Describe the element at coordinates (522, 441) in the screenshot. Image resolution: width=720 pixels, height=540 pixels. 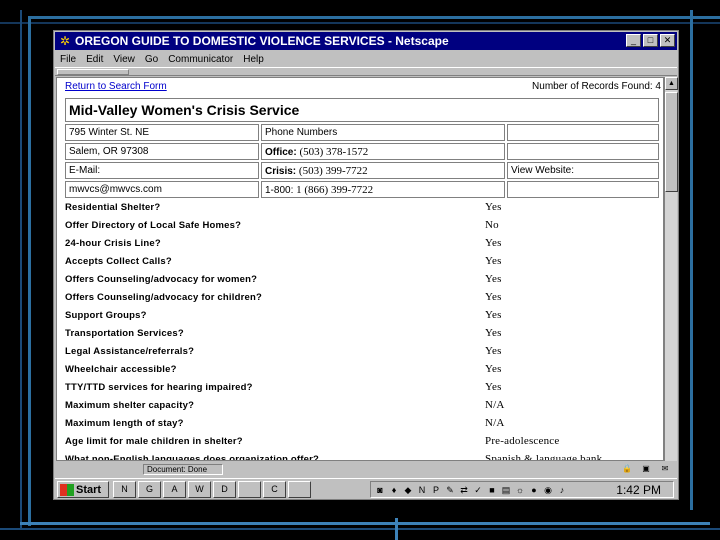
I see `service-answer: Pre-adolescence` at that location.